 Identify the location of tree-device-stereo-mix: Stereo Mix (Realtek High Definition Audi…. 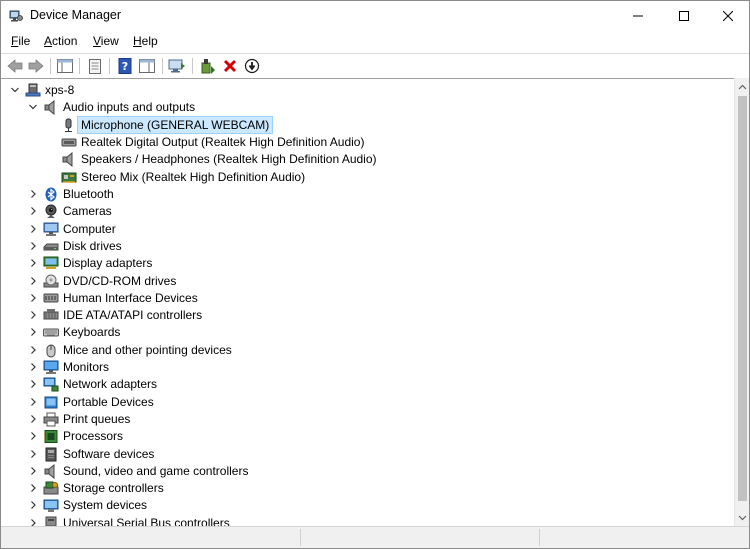
(367, 177).